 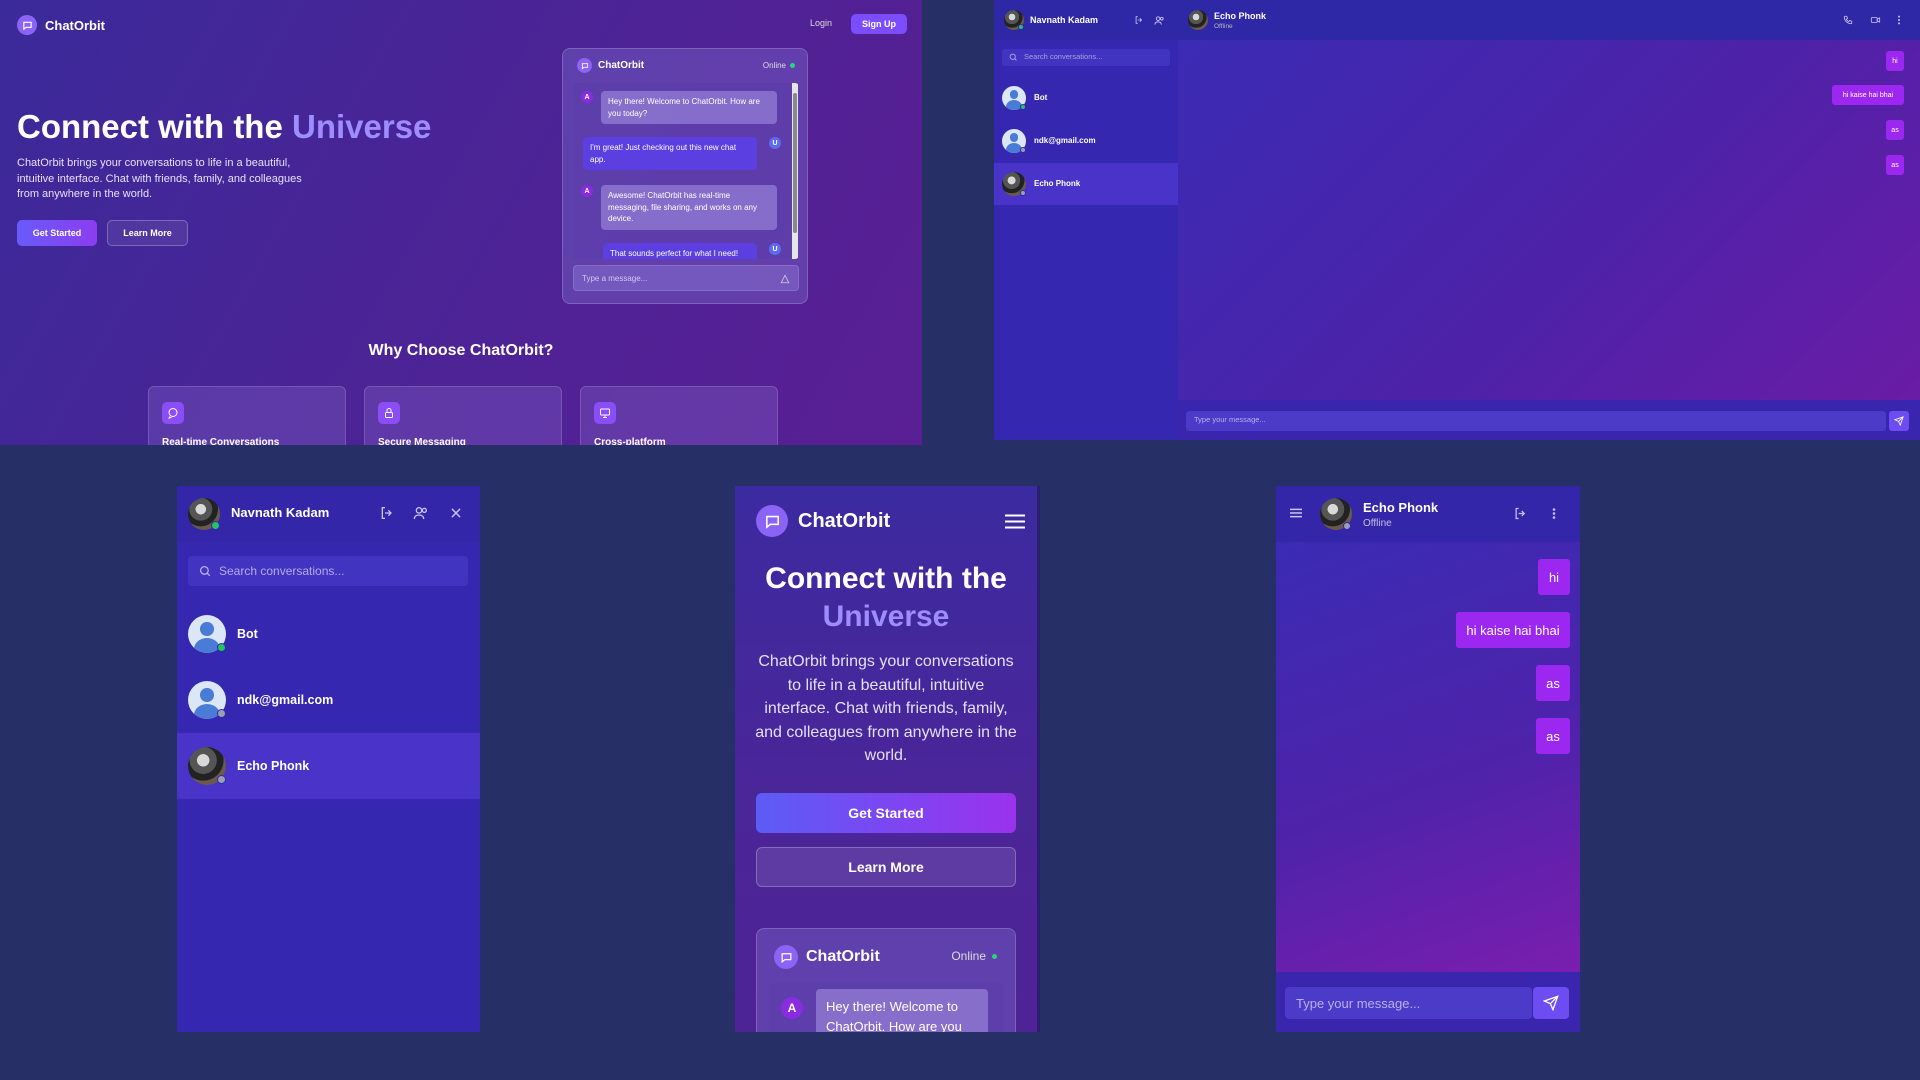 What do you see at coordinates (422, 441) in the screenshot?
I see `feature-title: Secure Messaging` at bounding box center [422, 441].